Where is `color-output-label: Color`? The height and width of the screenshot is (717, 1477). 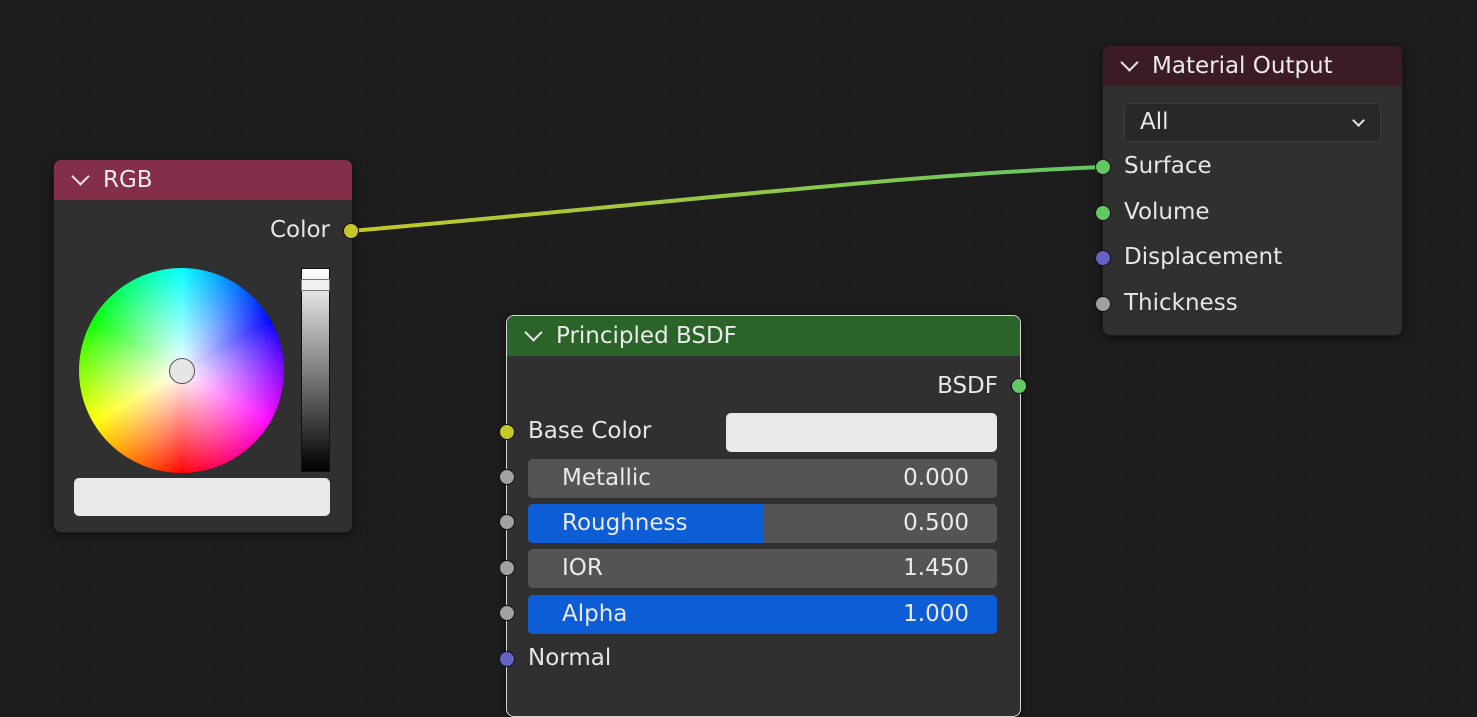
color-output-label: Color is located at coordinates (299, 230).